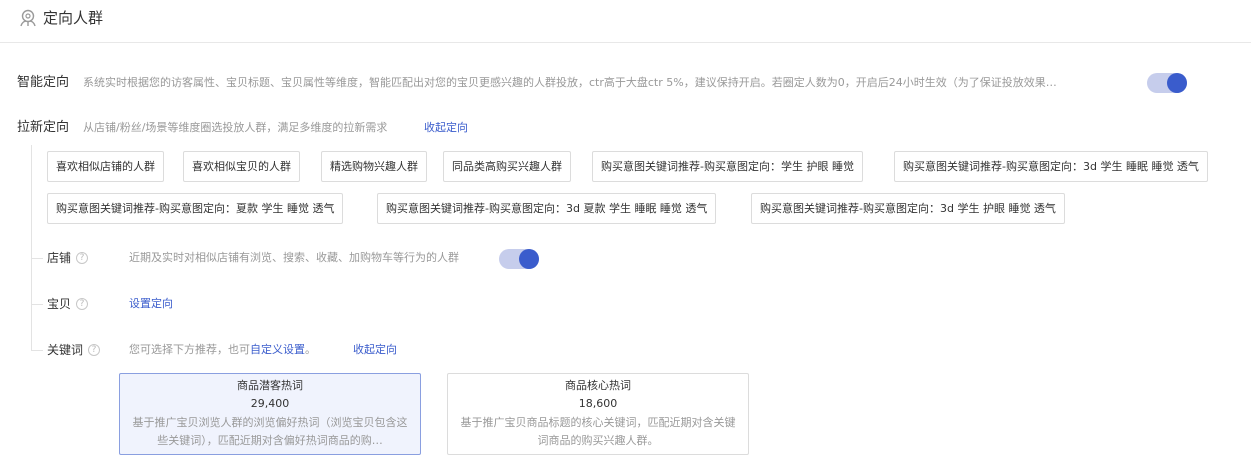  Describe the element at coordinates (43, 127) in the screenshot. I see `laxin-targeting-label: 拉新定向` at that location.